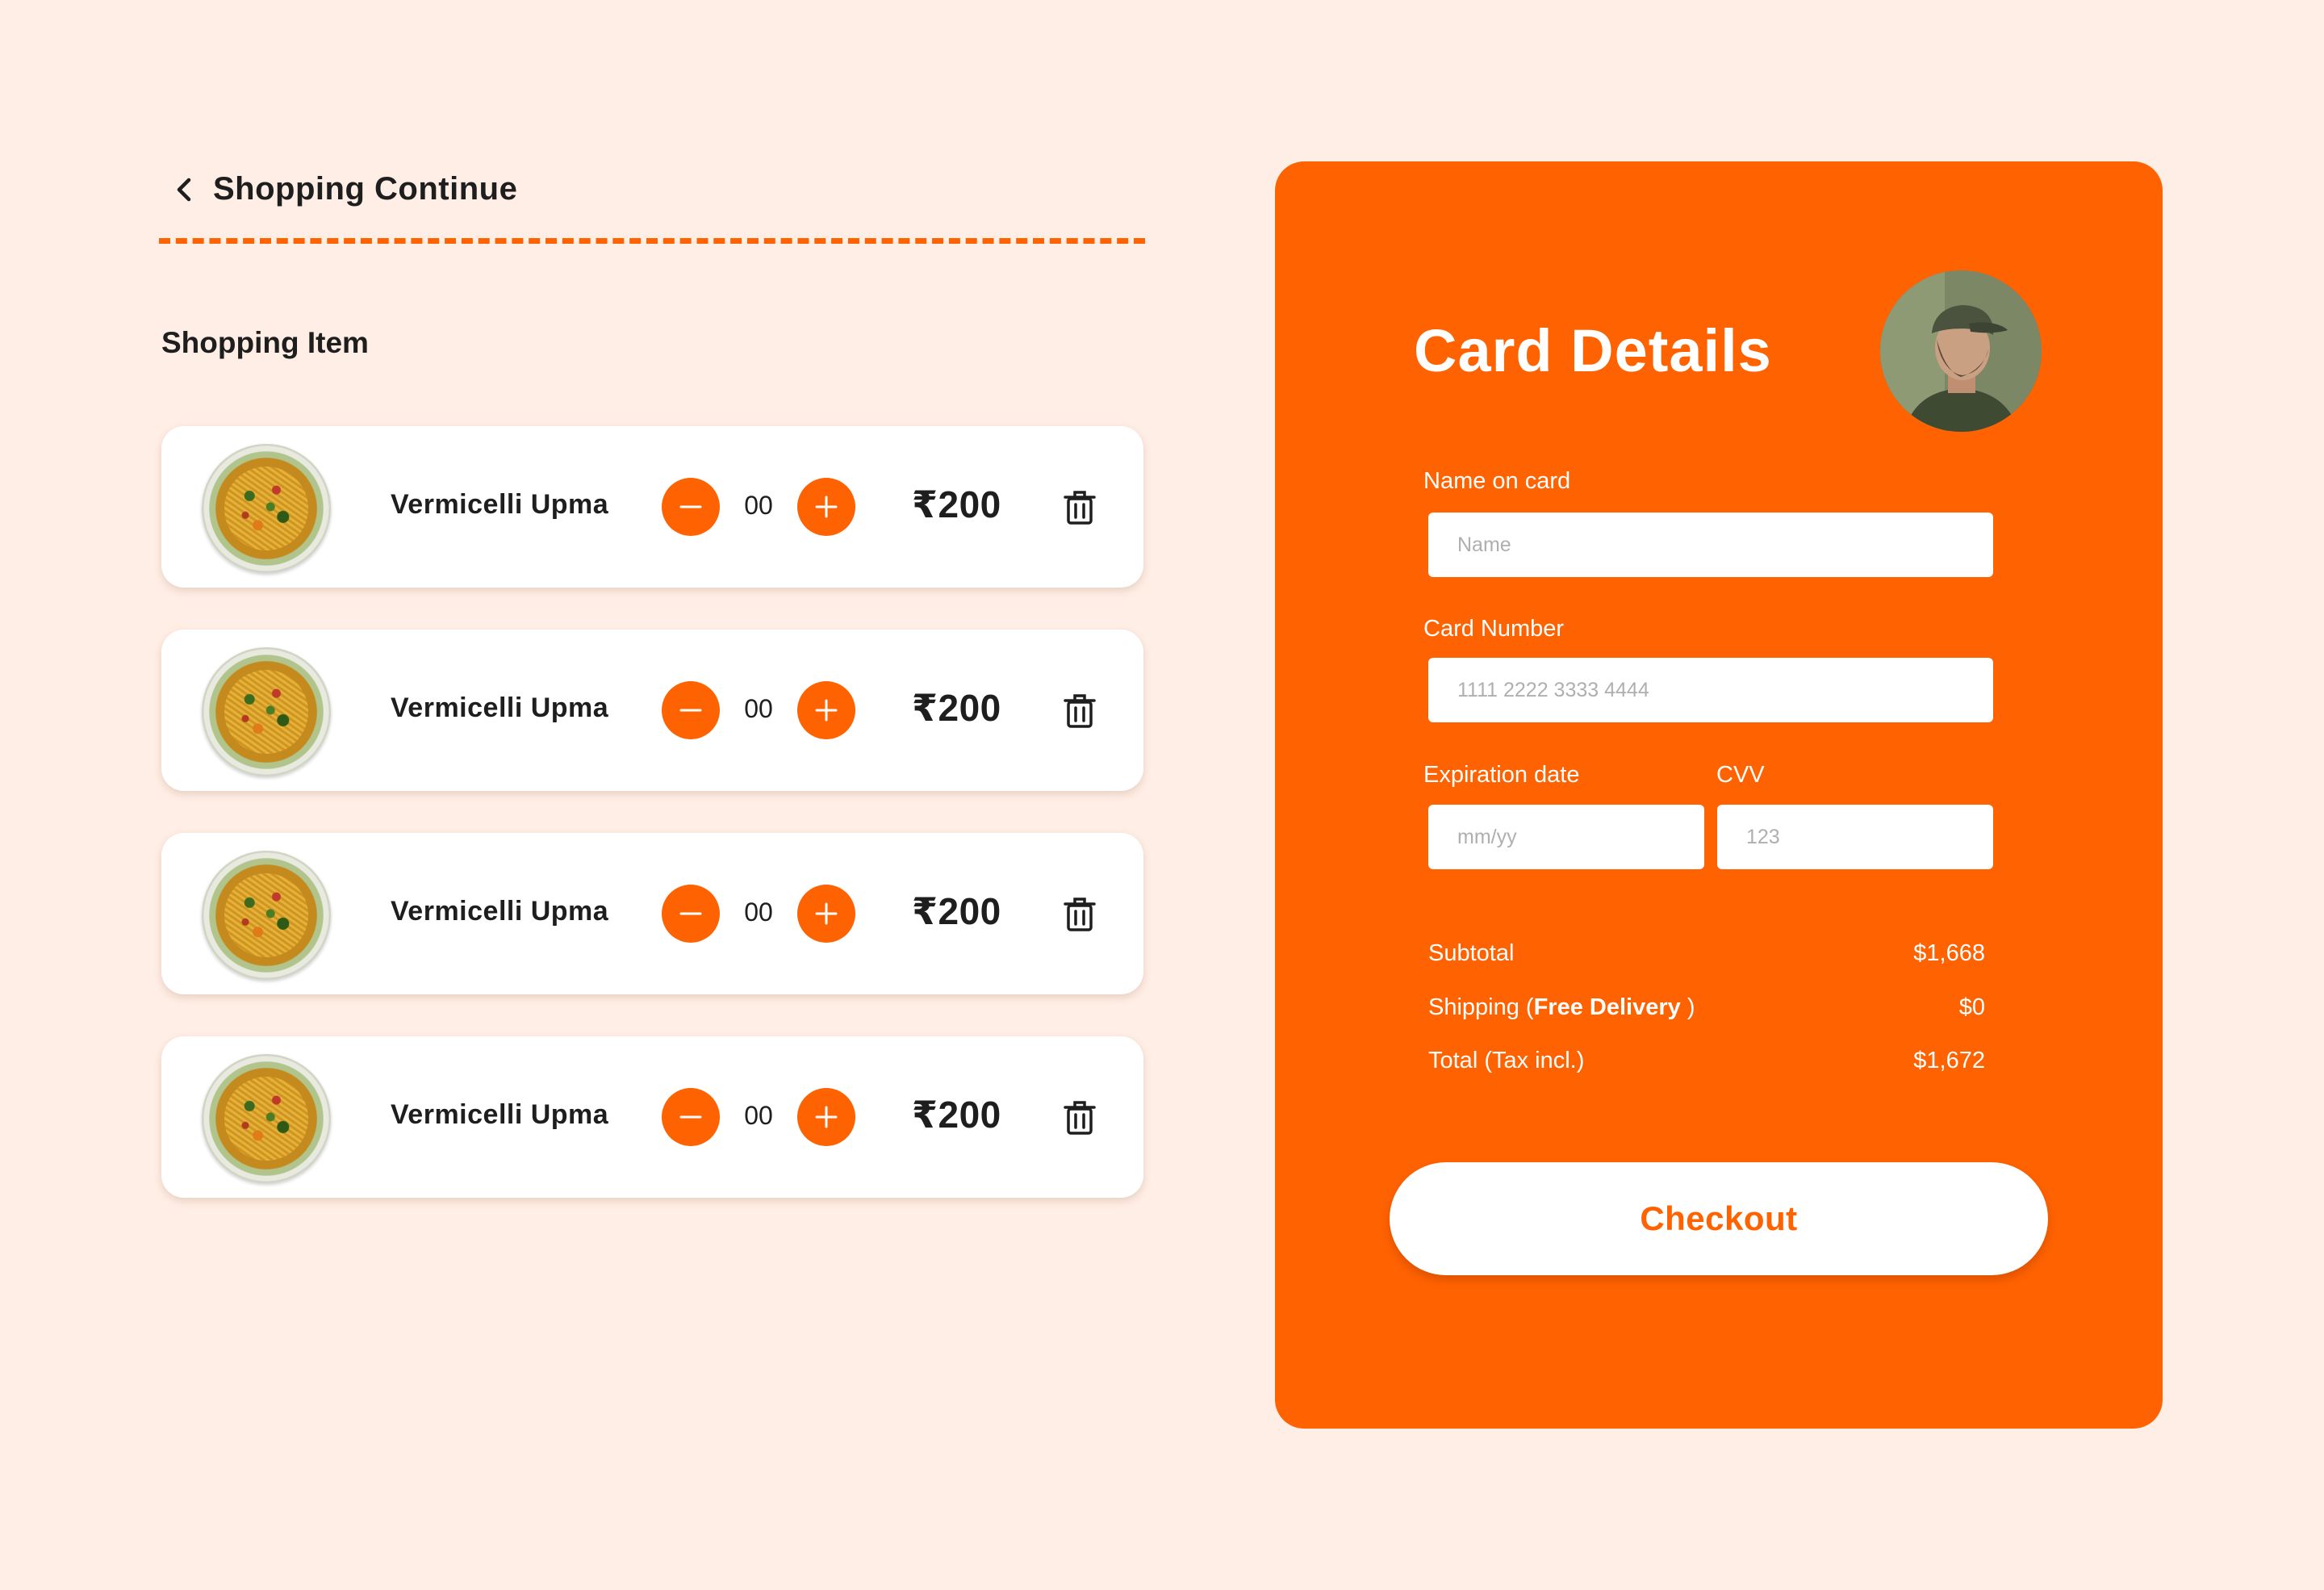  Describe the element at coordinates (1972, 1007) in the screenshot. I see `shipping-value: $0` at that location.